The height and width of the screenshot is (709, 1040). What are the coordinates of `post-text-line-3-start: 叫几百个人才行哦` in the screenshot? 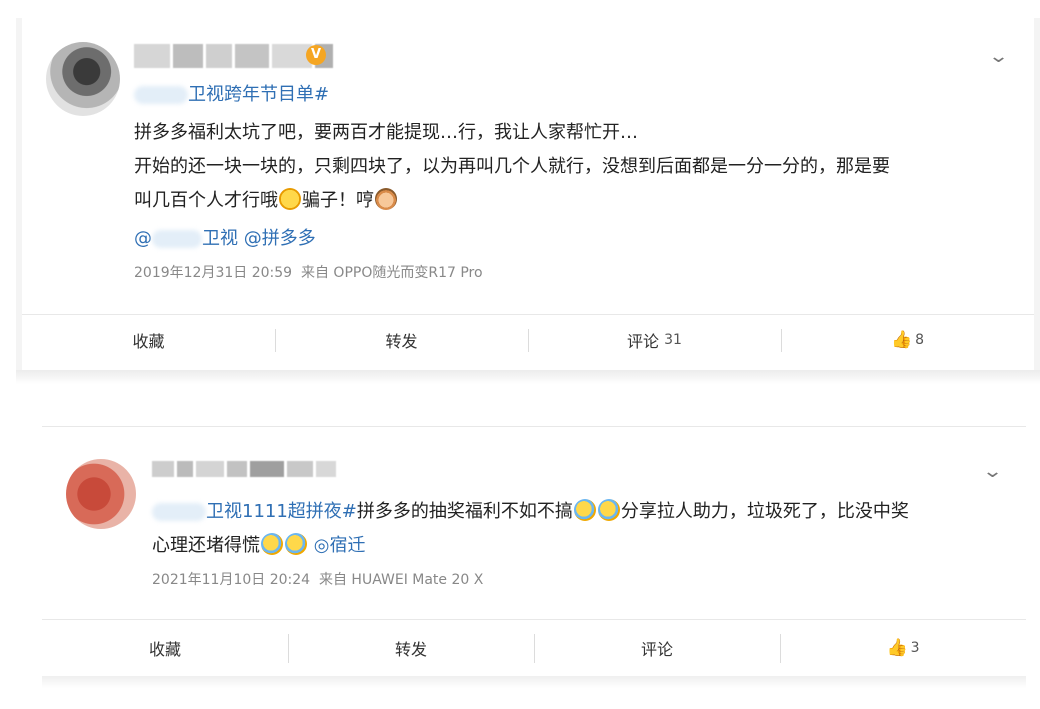 It's located at (206, 200).